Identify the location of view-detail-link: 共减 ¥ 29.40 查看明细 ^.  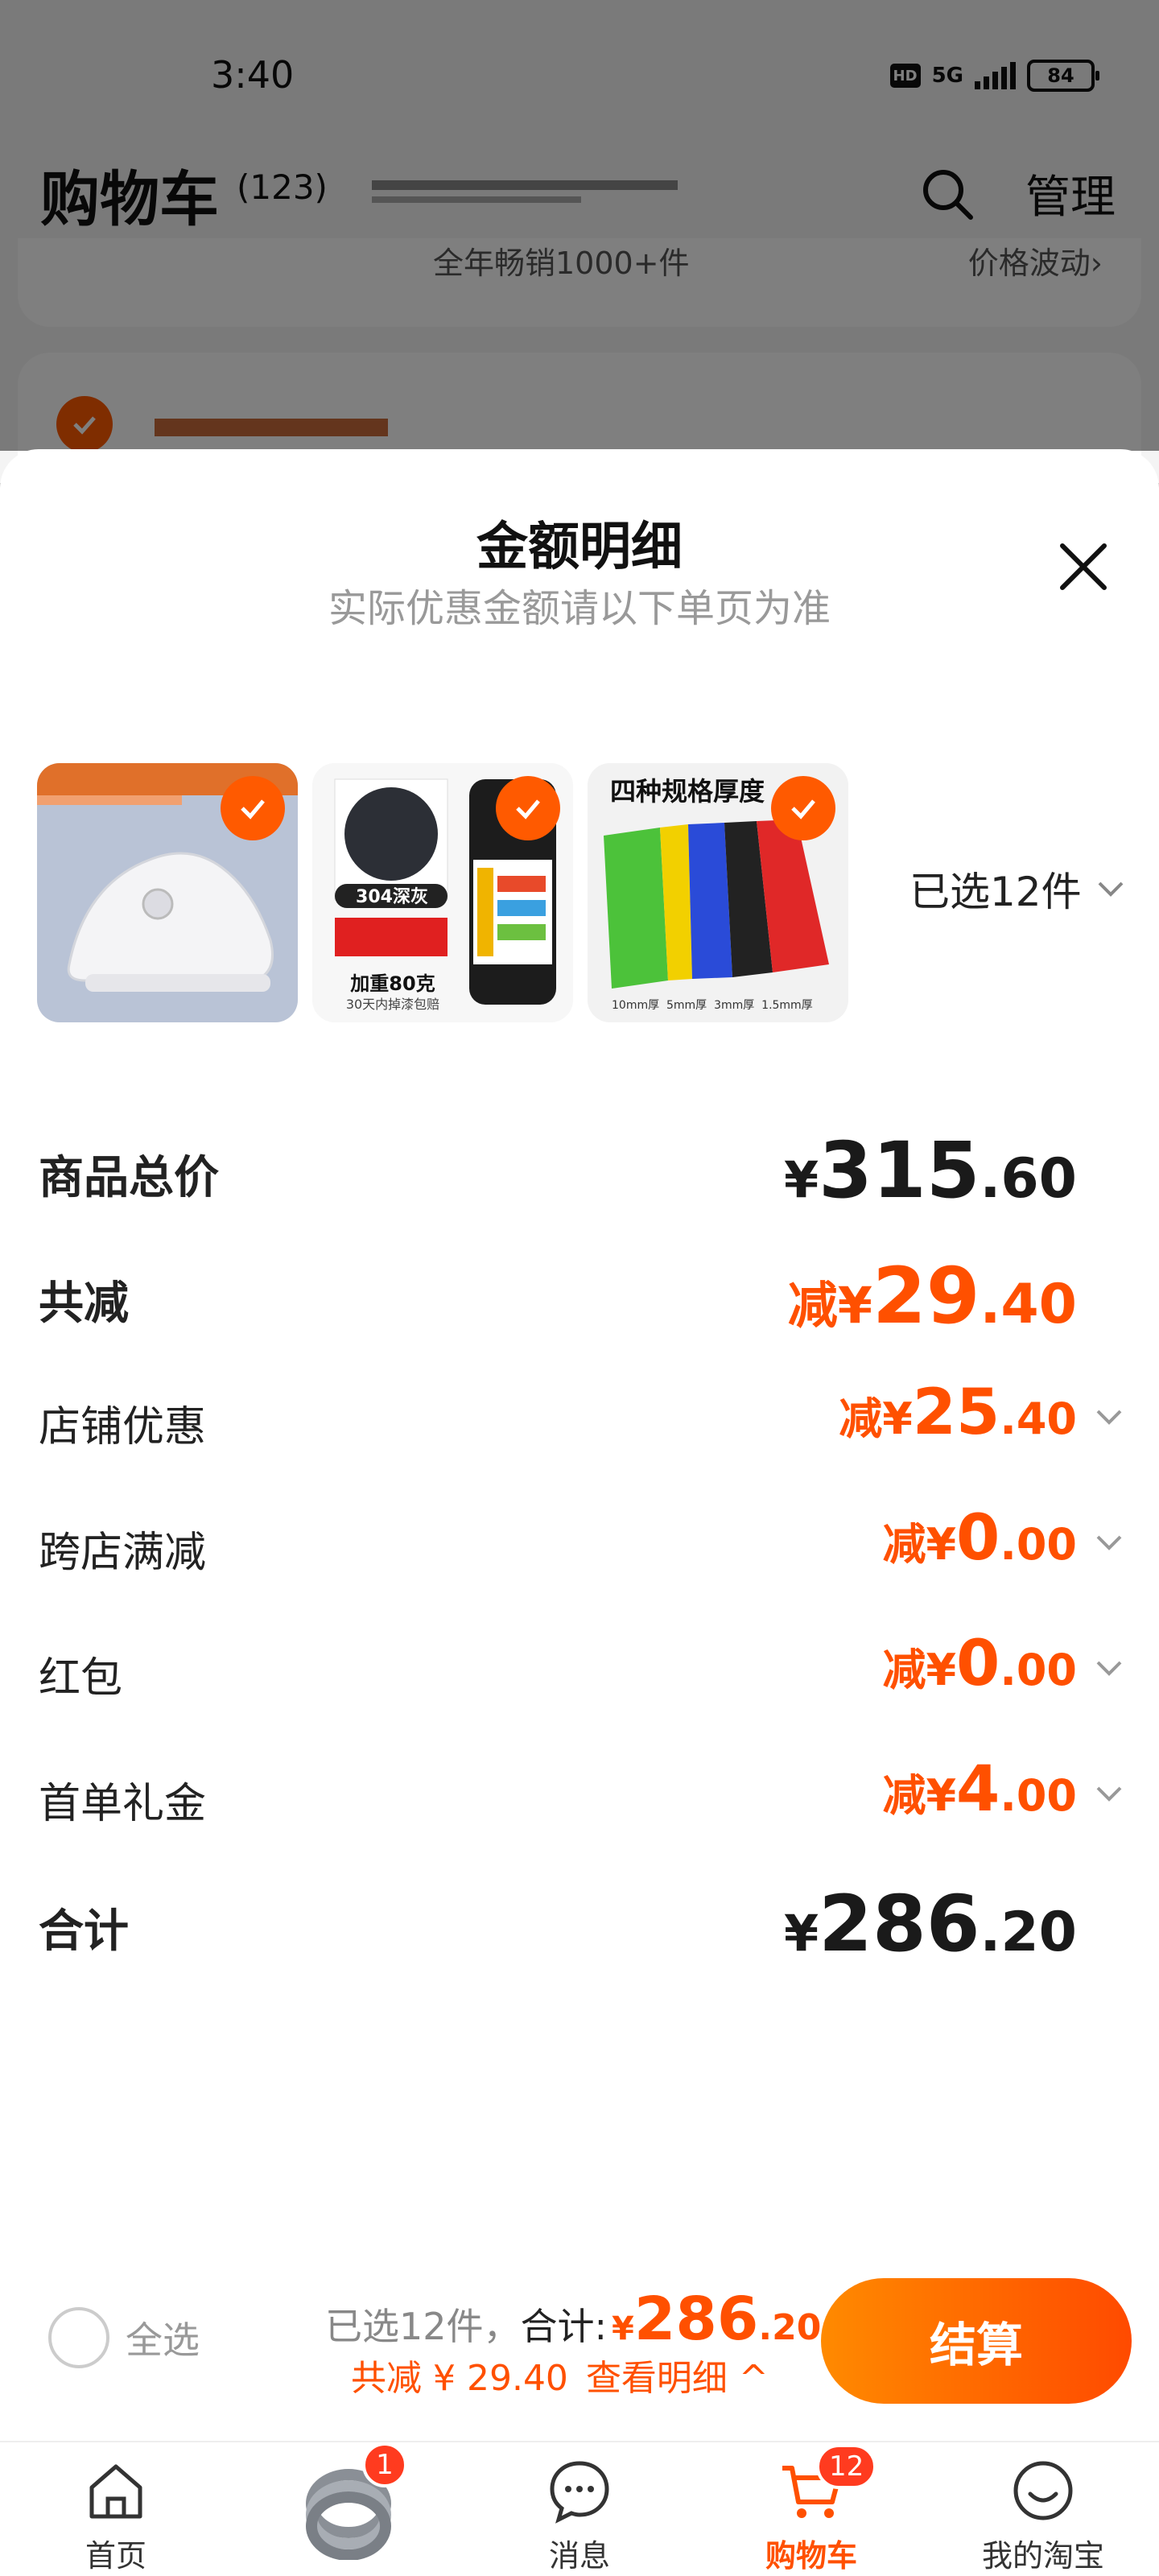
(560, 2375).